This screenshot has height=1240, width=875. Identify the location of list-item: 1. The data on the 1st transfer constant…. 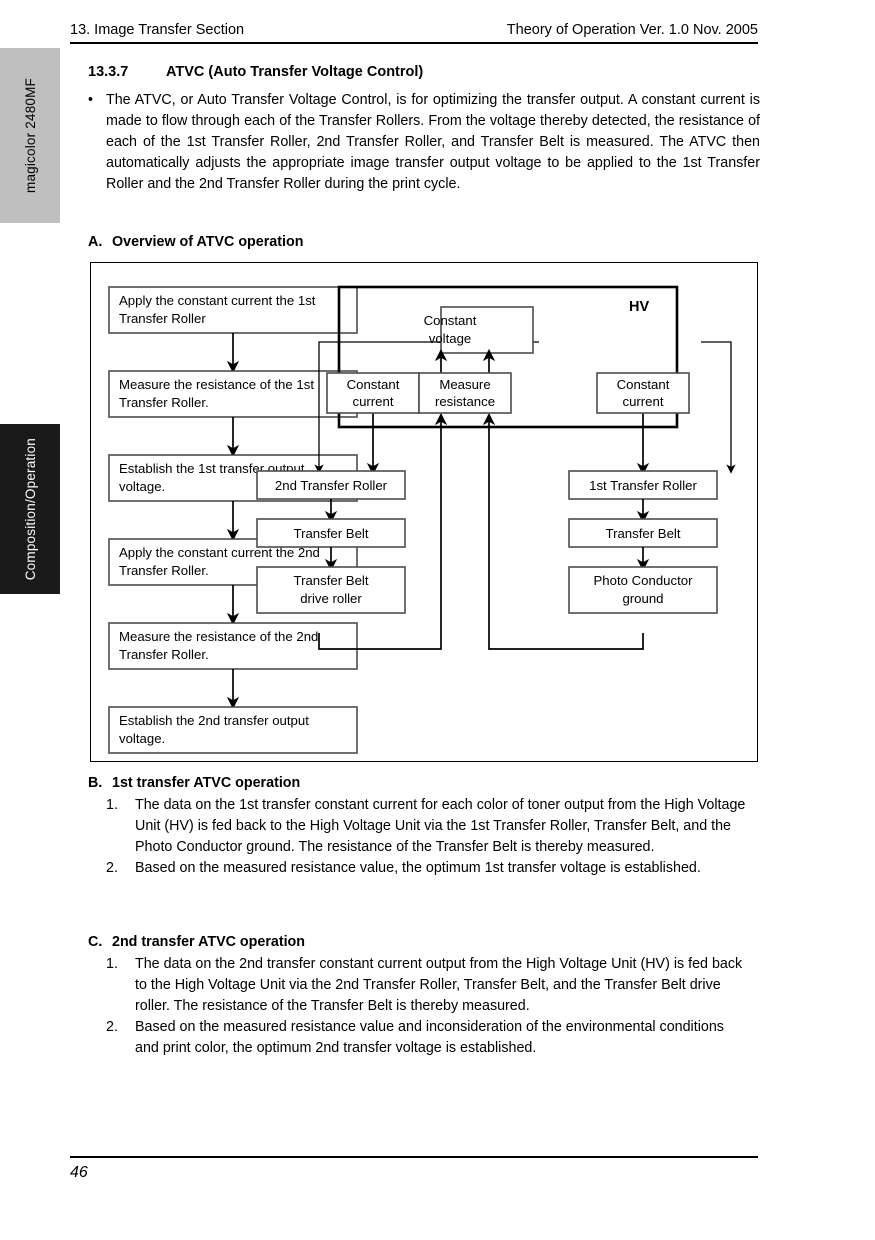
(418, 826).